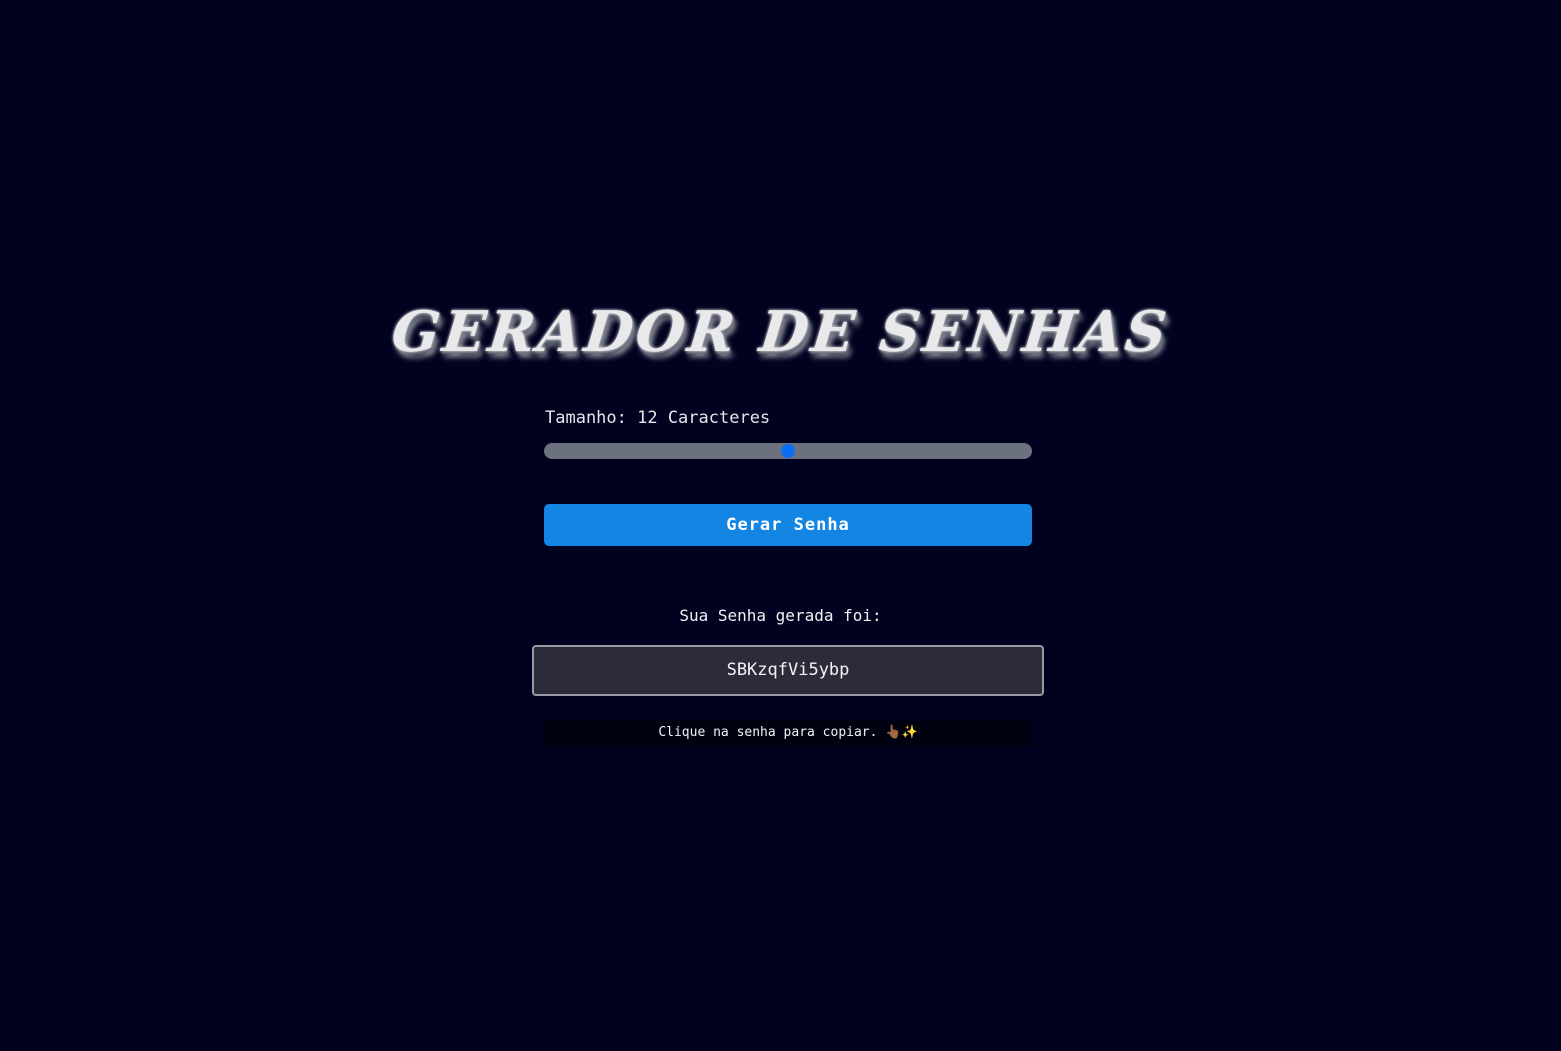  I want to click on length-slider, so click(788, 451).